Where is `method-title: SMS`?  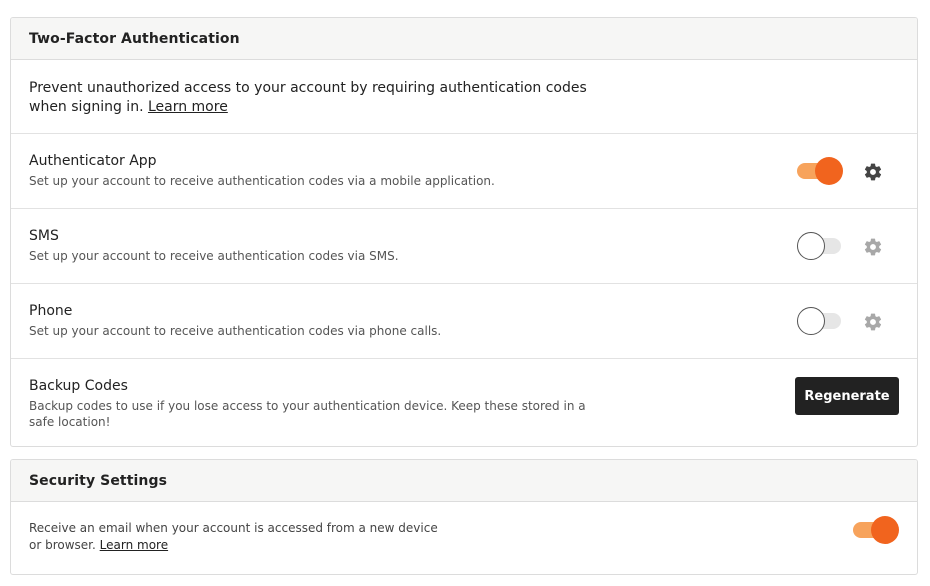
method-title: SMS is located at coordinates (44, 236).